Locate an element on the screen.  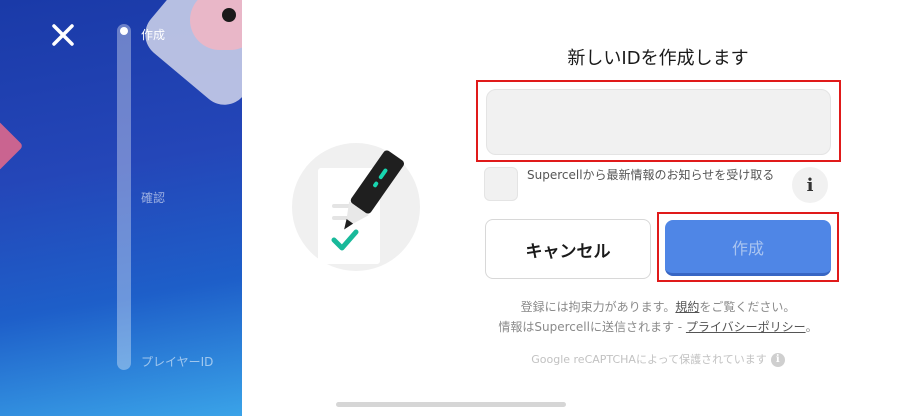
info-button: i is located at coordinates (810, 185).